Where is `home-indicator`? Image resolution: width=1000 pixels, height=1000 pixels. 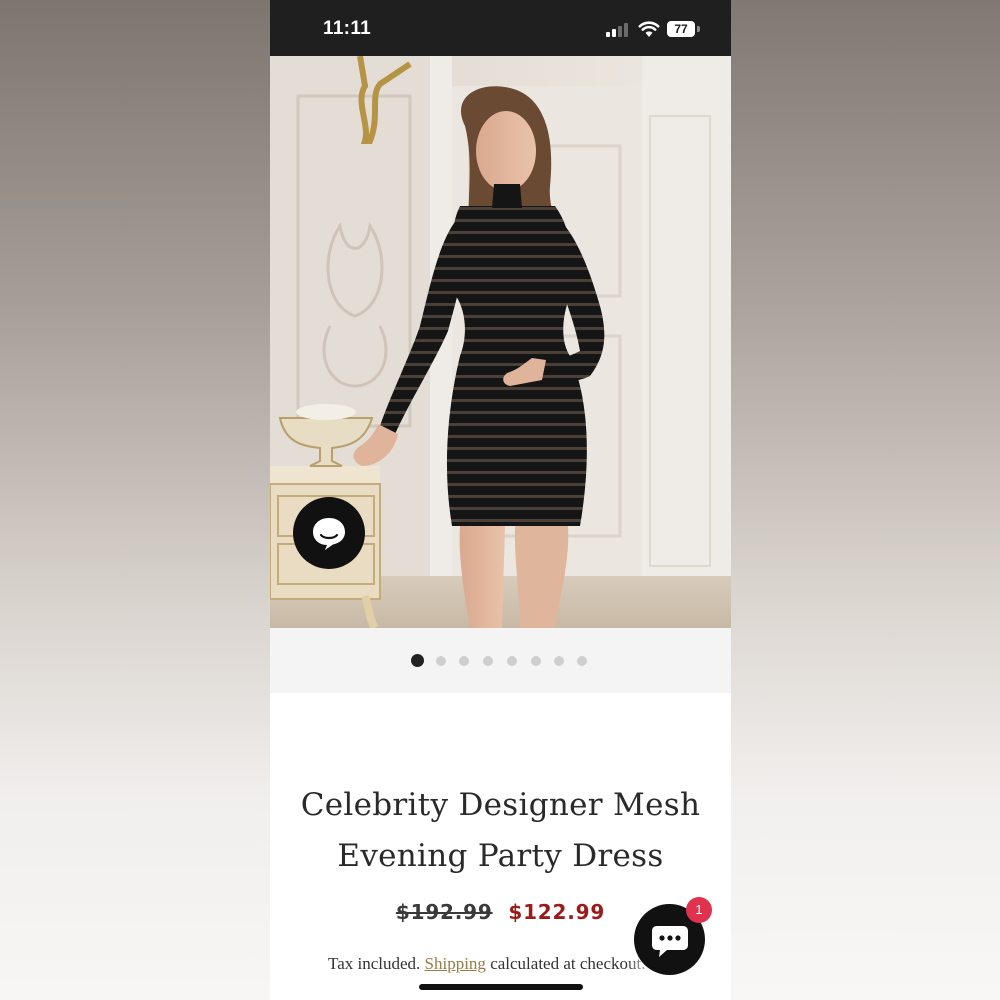 home-indicator is located at coordinates (501, 987).